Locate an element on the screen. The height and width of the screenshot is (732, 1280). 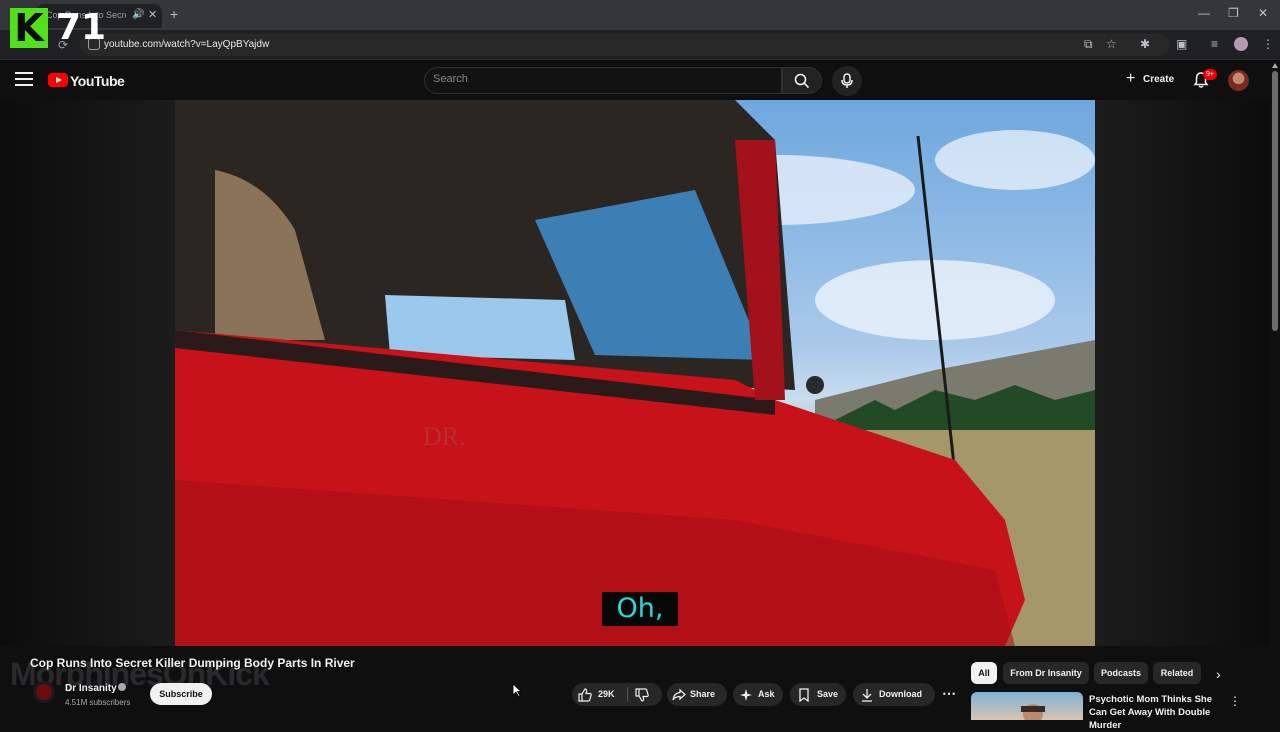
recommendation-menu-icon: ⋮ is located at coordinates (1235, 701).